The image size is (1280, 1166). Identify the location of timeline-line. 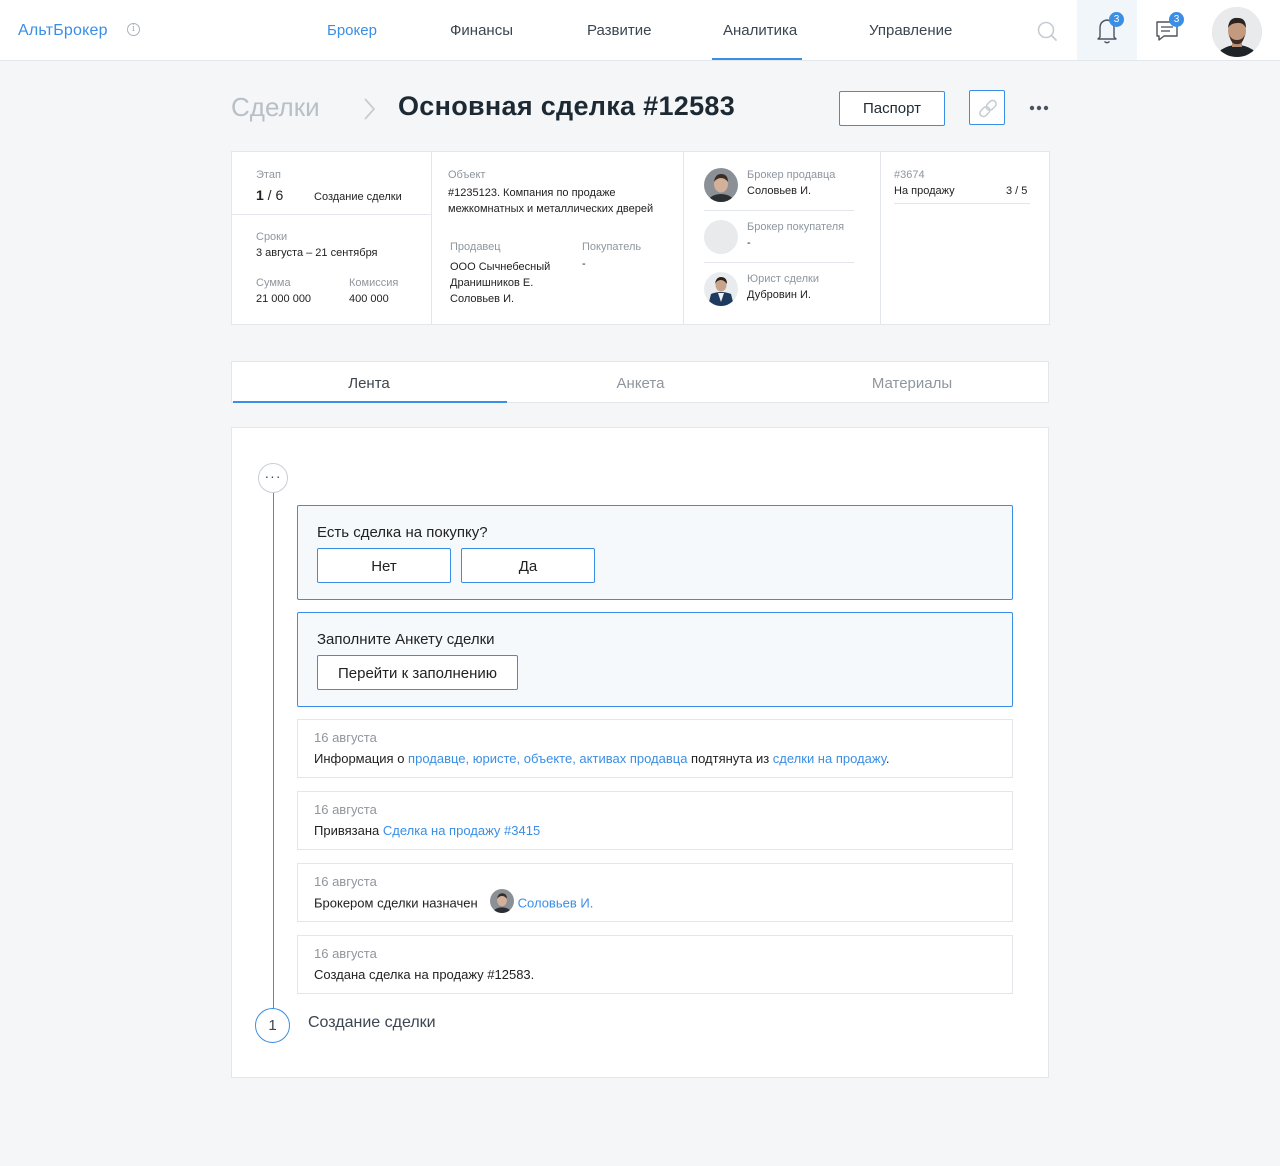
(273, 752).